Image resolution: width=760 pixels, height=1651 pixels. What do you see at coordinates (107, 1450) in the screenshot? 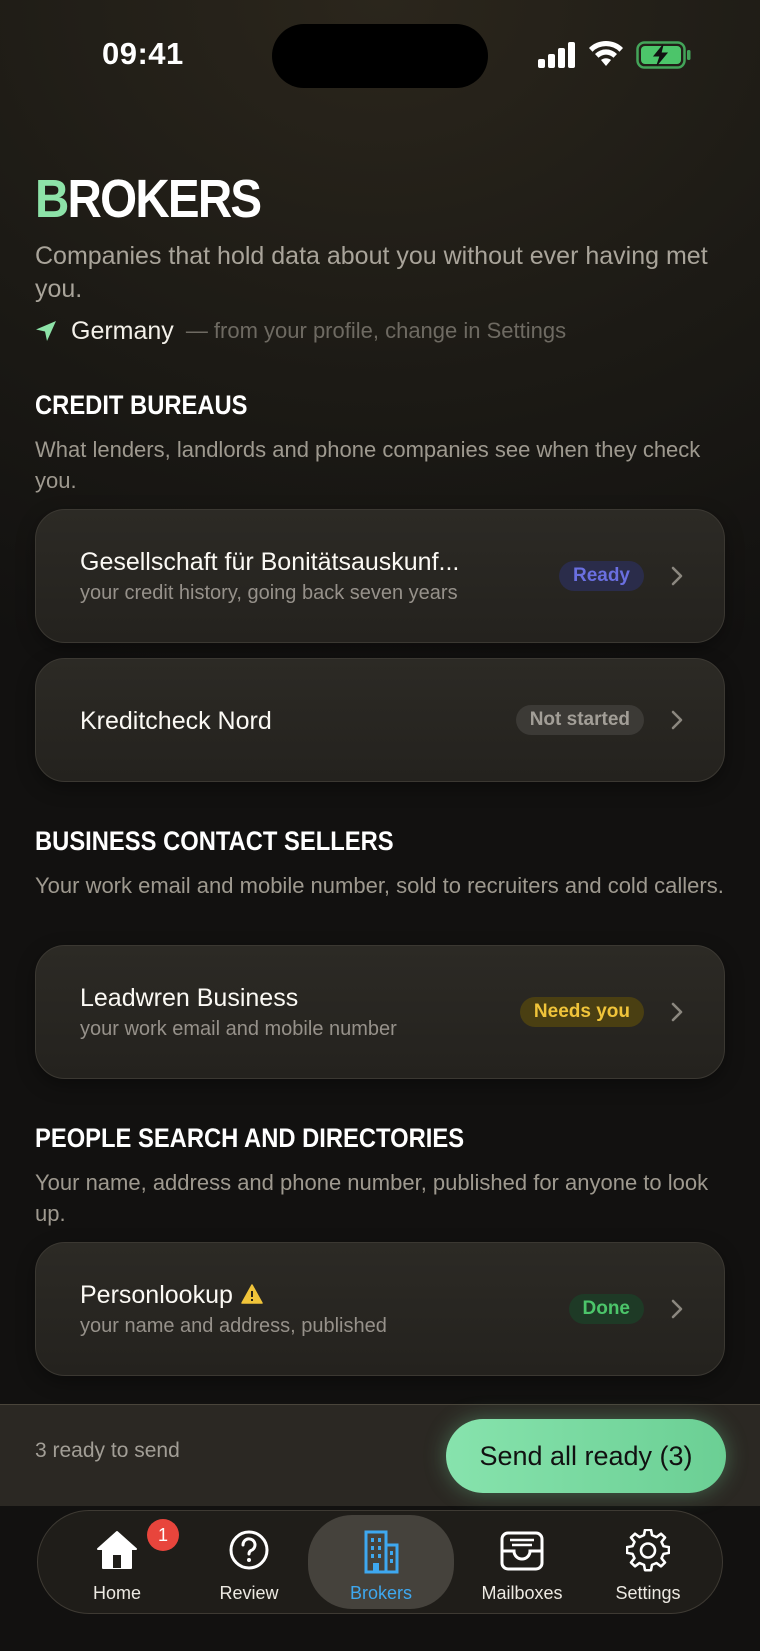
I see `ready-count-text: 3 ready to send` at bounding box center [107, 1450].